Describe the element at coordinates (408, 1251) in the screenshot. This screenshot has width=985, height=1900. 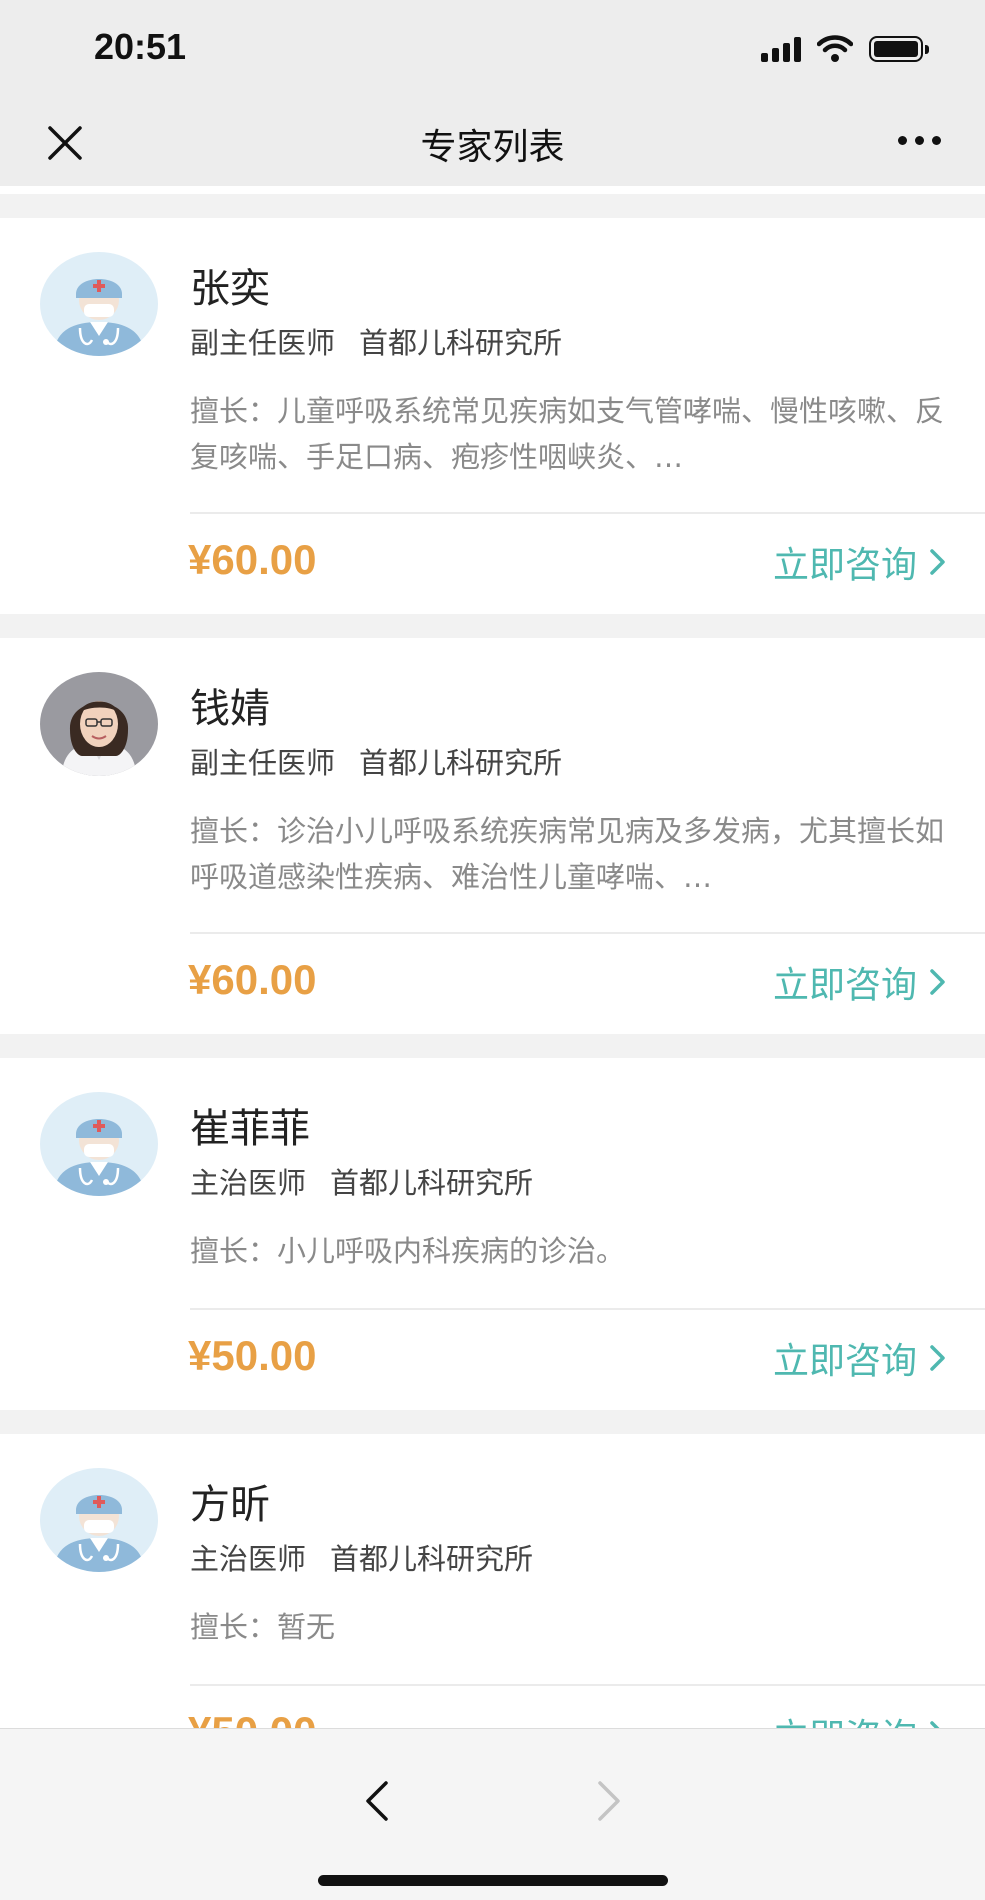
I see `doctor-specialty: 擅长：小儿呼吸内科疾病的诊治。` at that location.